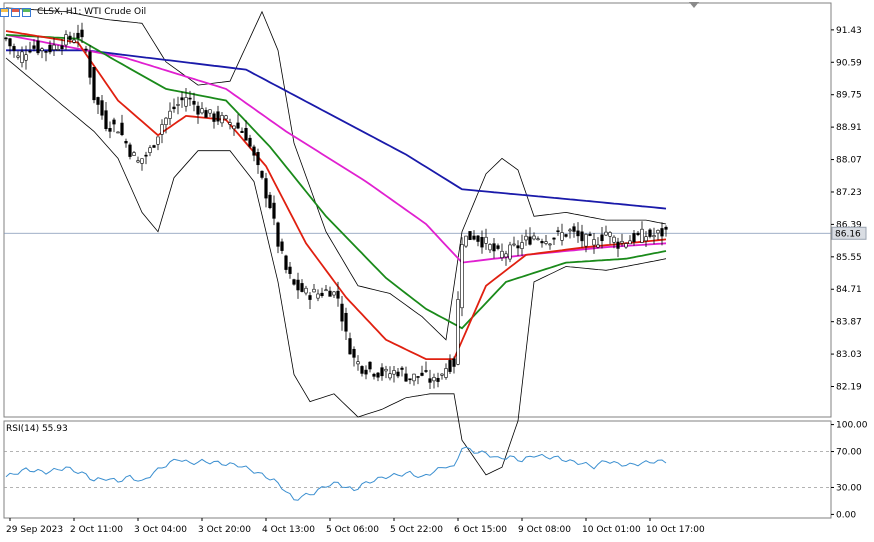 Image resolution: width=874 pixels, height=542 pixels. I want to click on price-tick-label: 88.91, so click(849, 128).